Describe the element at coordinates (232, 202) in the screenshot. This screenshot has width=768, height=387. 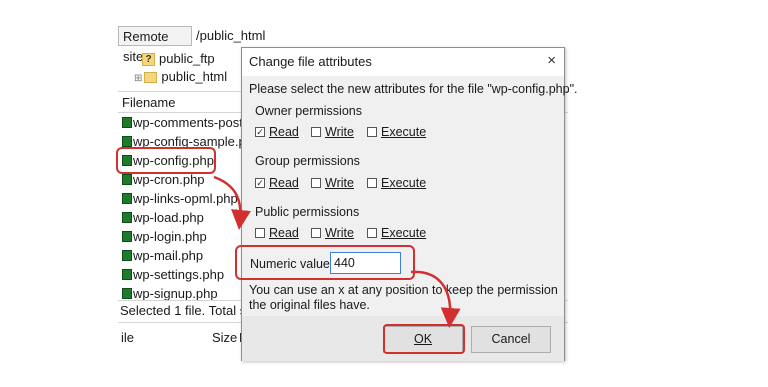
I see `arrow-to-numeric` at that location.